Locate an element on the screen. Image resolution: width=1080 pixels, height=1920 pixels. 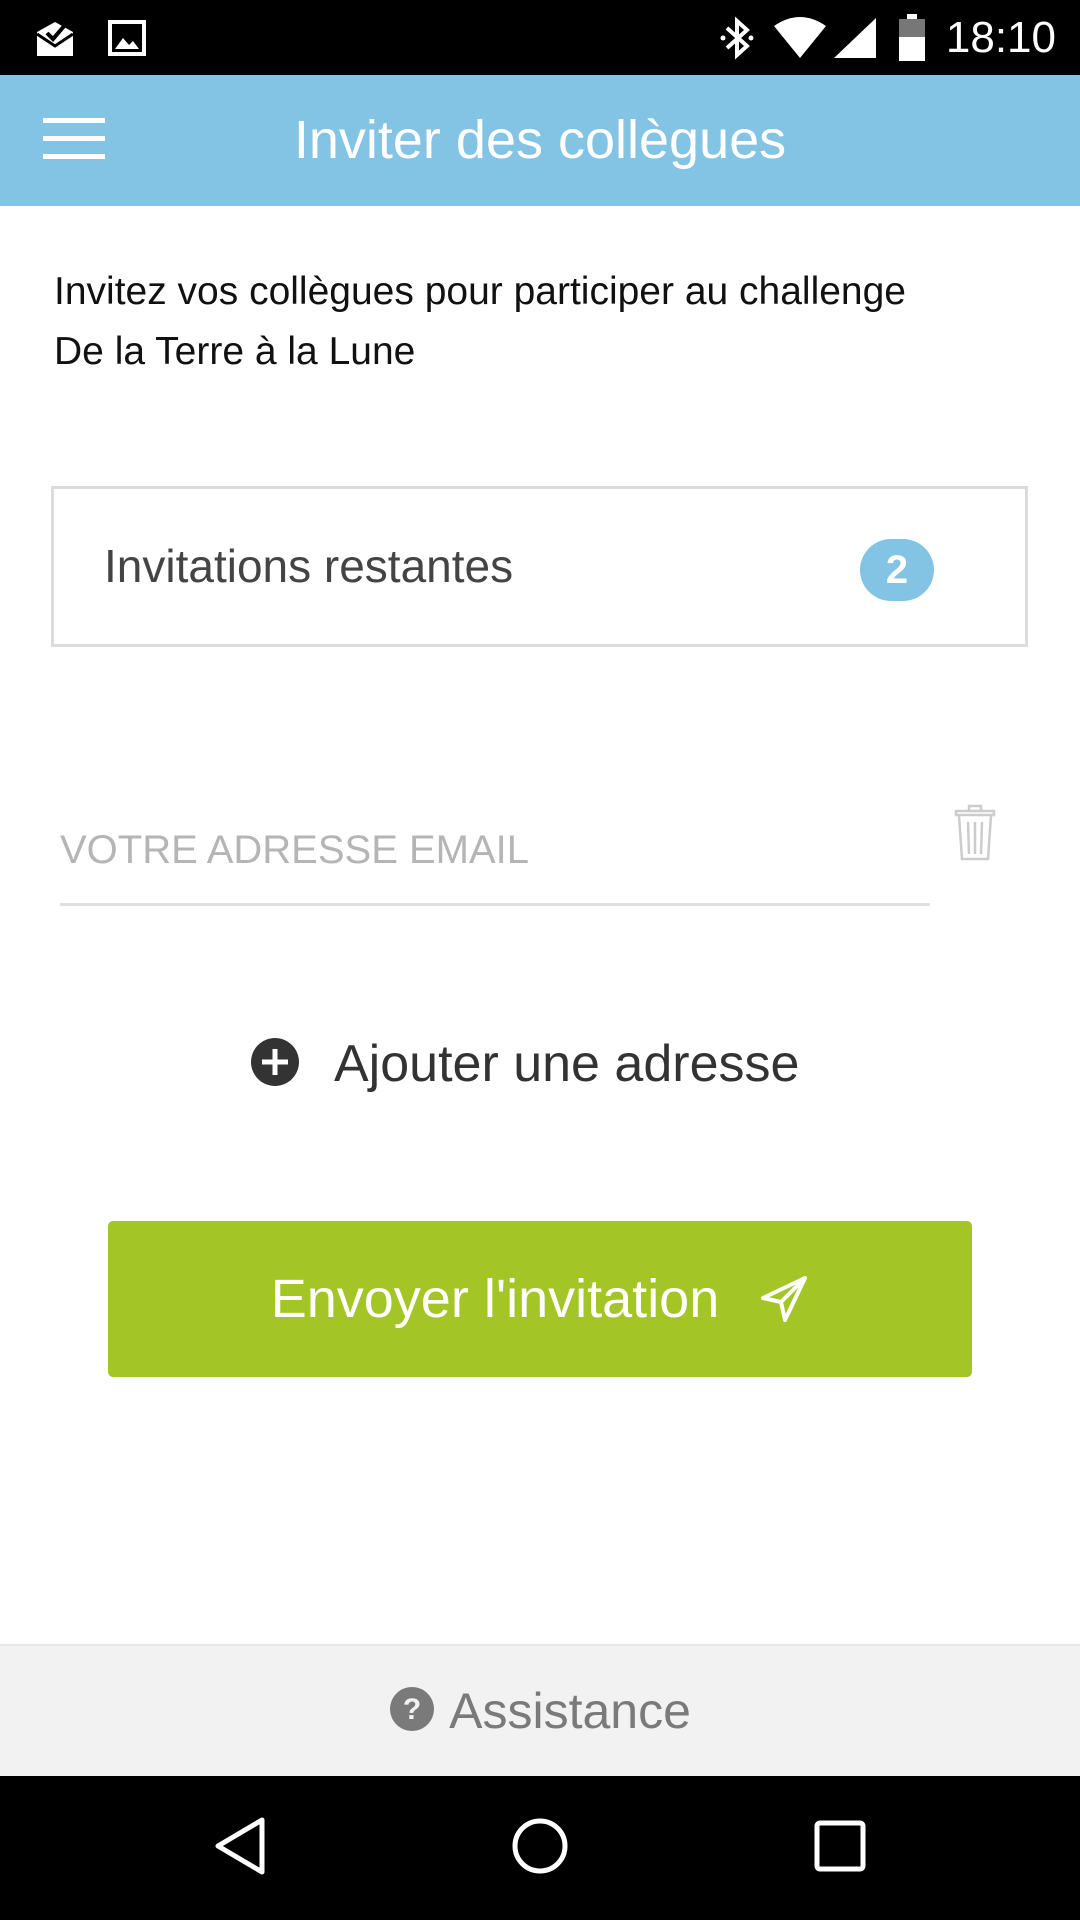
send-invitation-label: Envoyer l'invitation is located at coordinates (495, 1299).